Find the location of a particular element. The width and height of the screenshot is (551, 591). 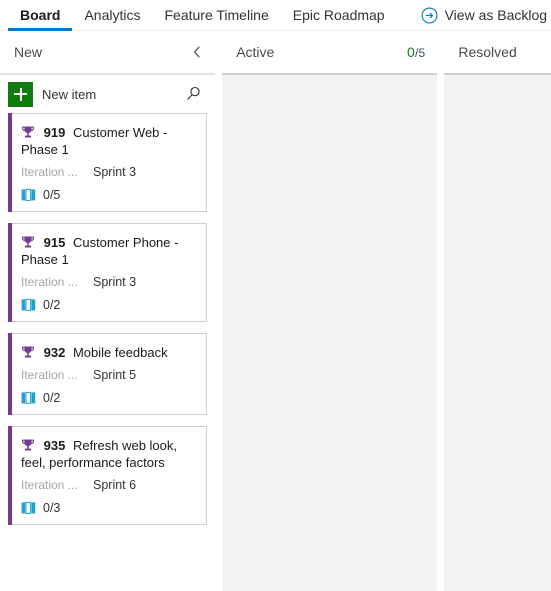

card-rollup-text: 0/3 is located at coordinates (52, 508).